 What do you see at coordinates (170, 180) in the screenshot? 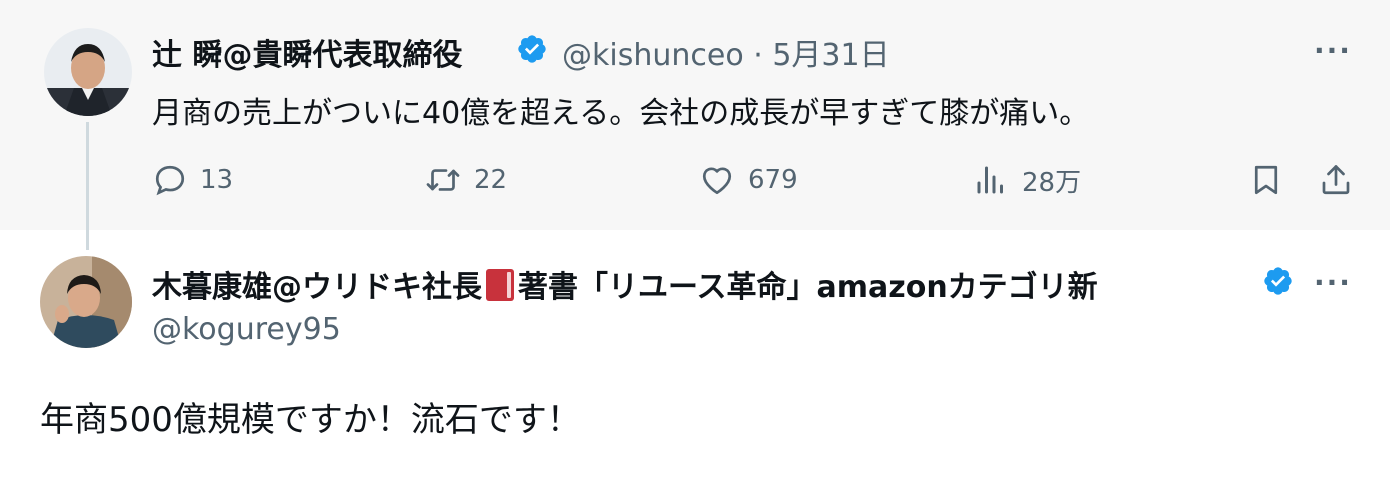
I see `reply-icon` at bounding box center [170, 180].